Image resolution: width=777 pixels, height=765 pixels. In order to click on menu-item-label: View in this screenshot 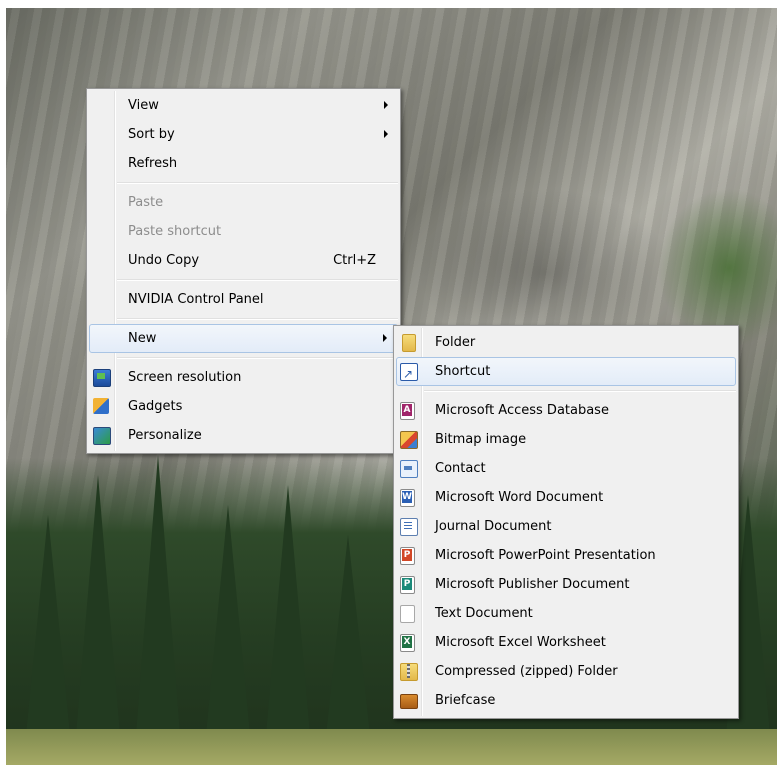, I will do `click(143, 105)`.